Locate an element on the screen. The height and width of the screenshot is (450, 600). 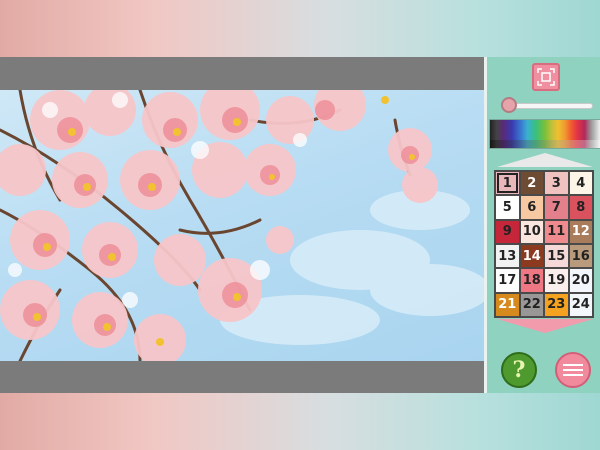
menu-button is located at coordinates (573, 370).